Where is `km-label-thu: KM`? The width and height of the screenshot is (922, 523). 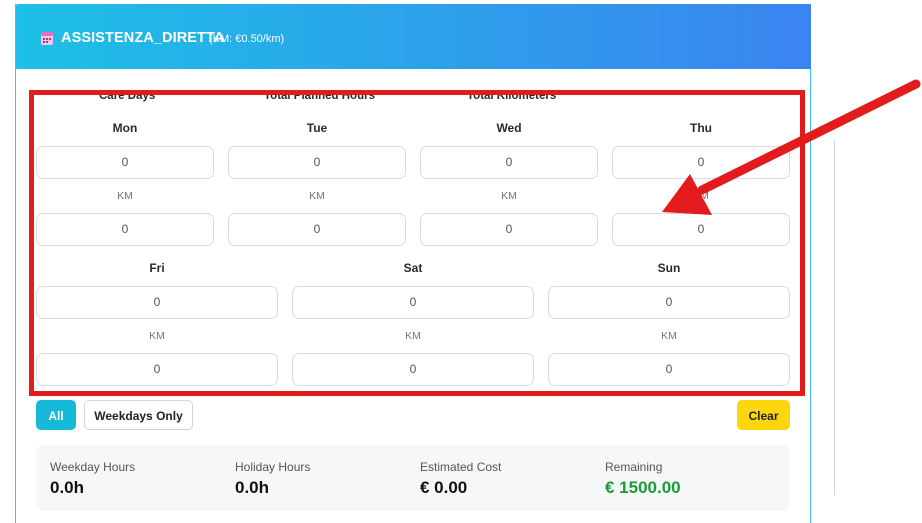
km-label-thu: KM is located at coordinates (701, 196).